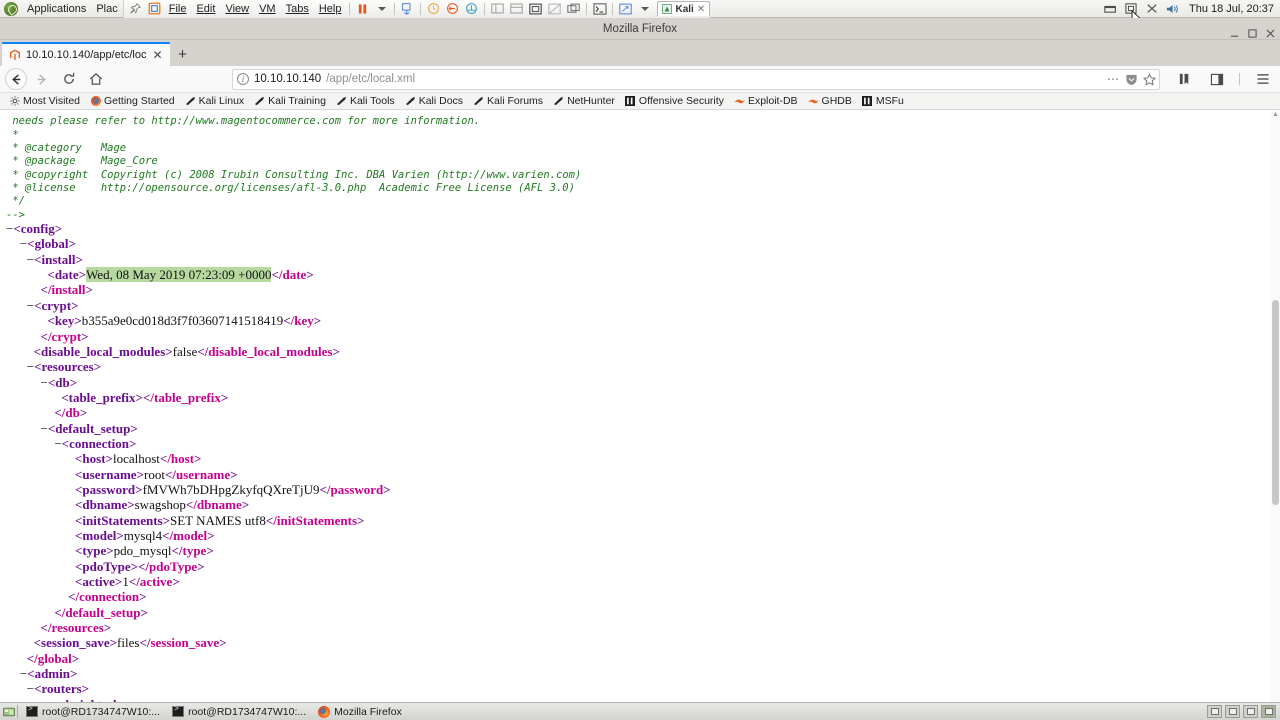 The width and height of the screenshot is (1280, 720). What do you see at coordinates (381, 9) in the screenshot?
I see `power-dropdown-caret-icon` at bounding box center [381, 9].